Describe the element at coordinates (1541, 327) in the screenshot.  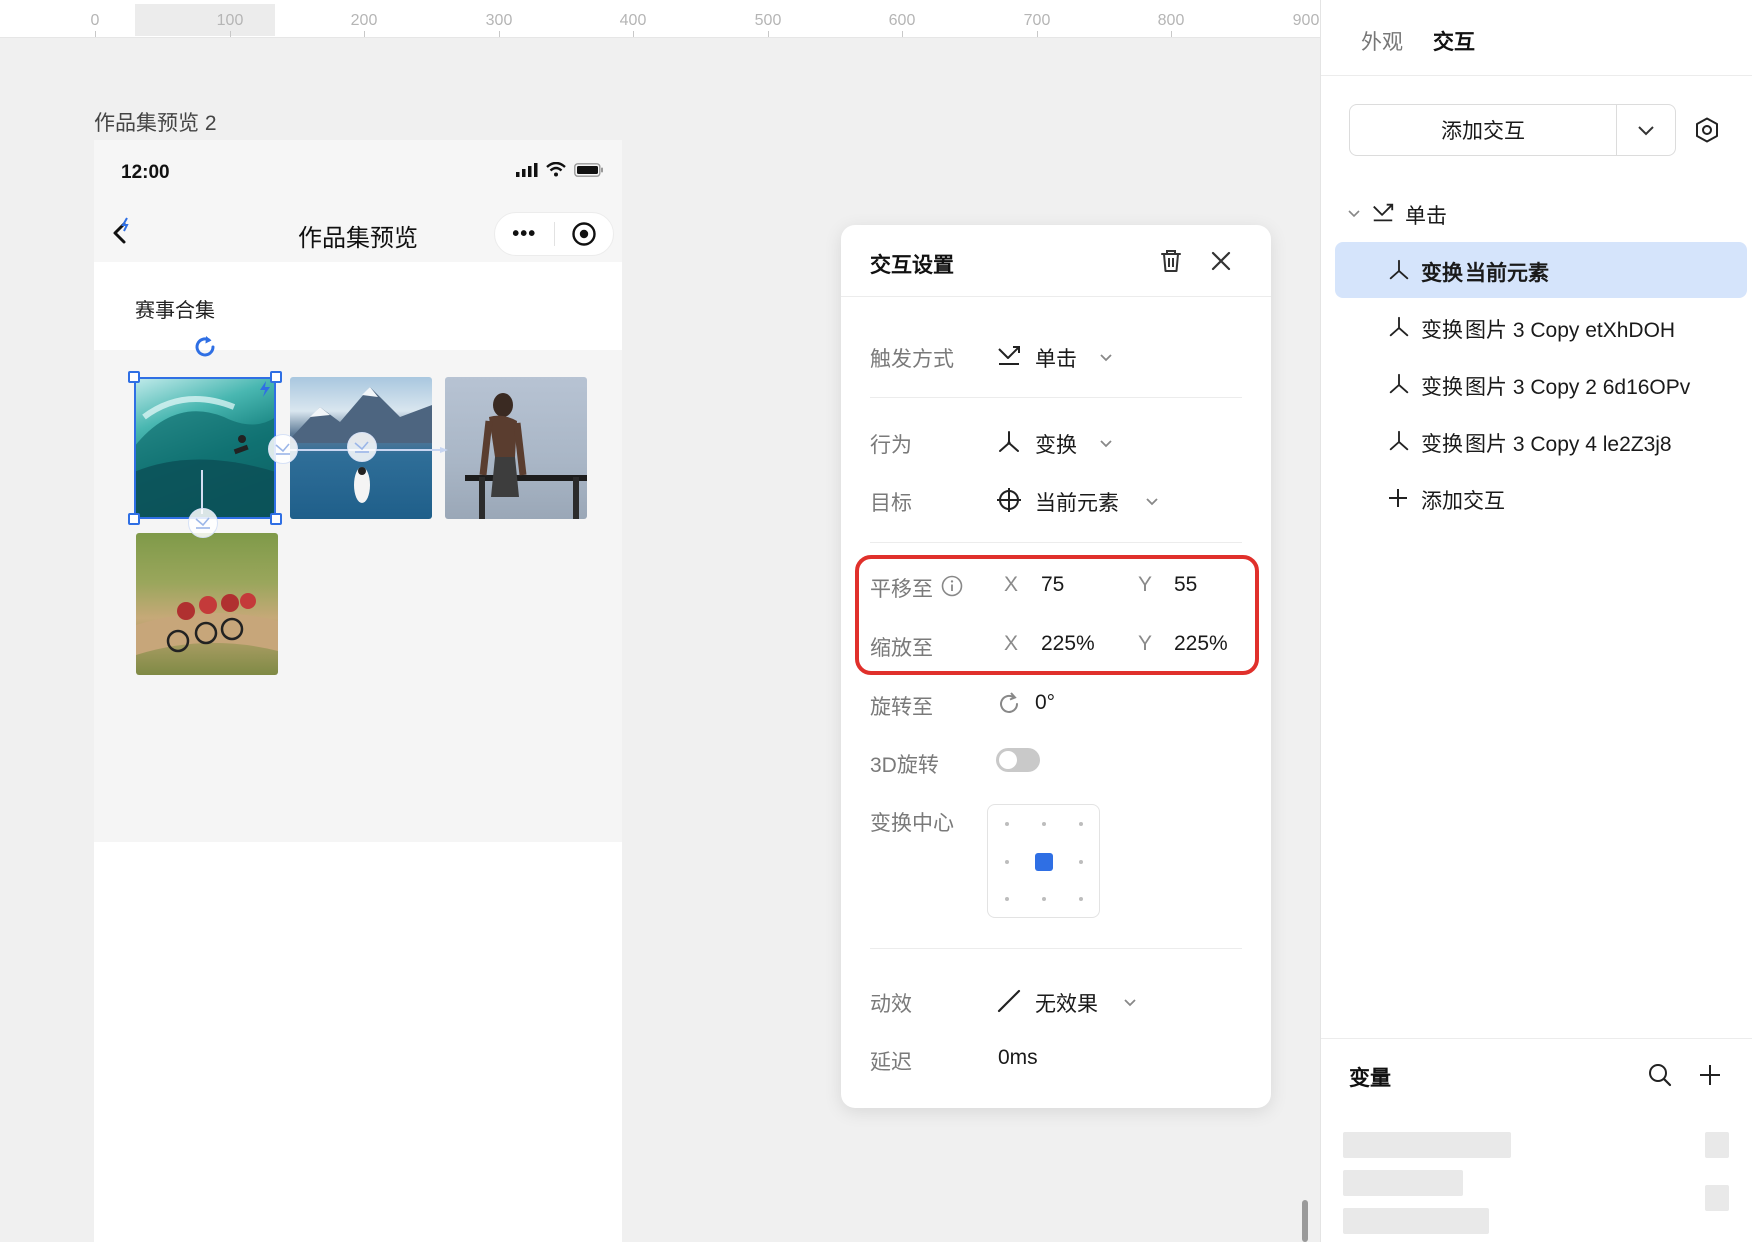
I see `action-row: 变换 图片 3 Copy etXhDOH` at that location.